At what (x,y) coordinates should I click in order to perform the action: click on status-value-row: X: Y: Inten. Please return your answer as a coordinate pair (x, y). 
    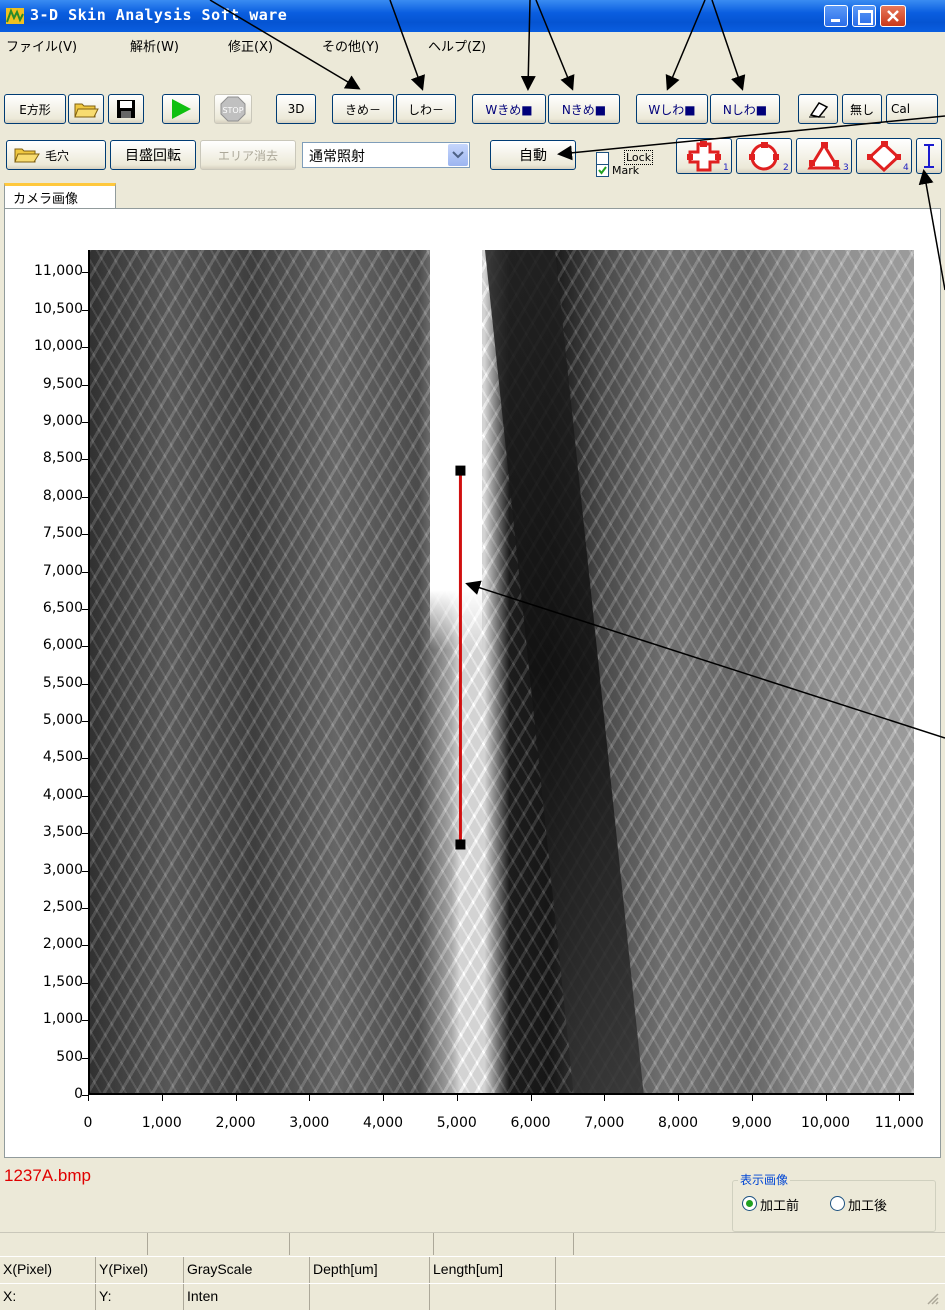
    Looking at the image, I should click on (472, 1296).